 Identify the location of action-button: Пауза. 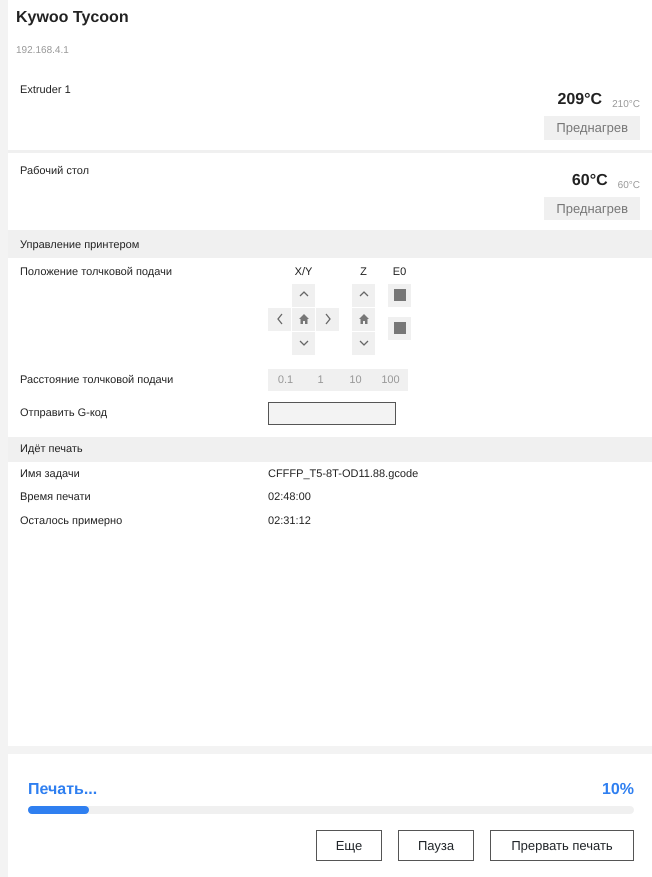
(436, 845).